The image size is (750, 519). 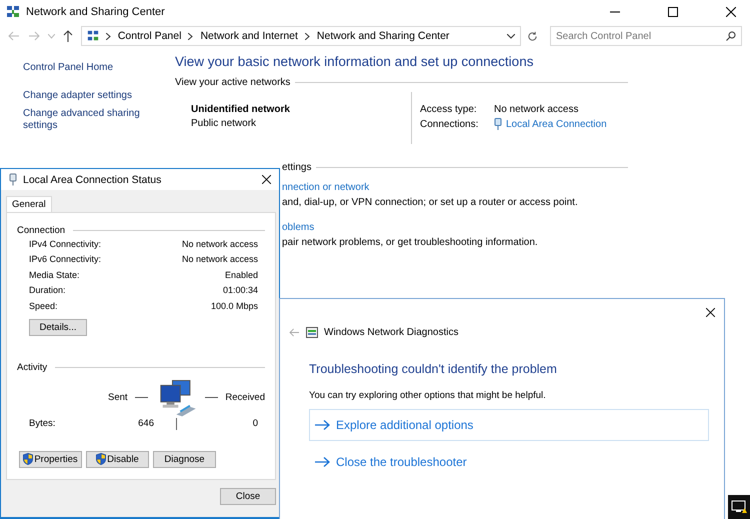 What do you see at coordinates (248, 496) in the screenshot?
I see `close-button: Close` at bounding box center [248, 496].